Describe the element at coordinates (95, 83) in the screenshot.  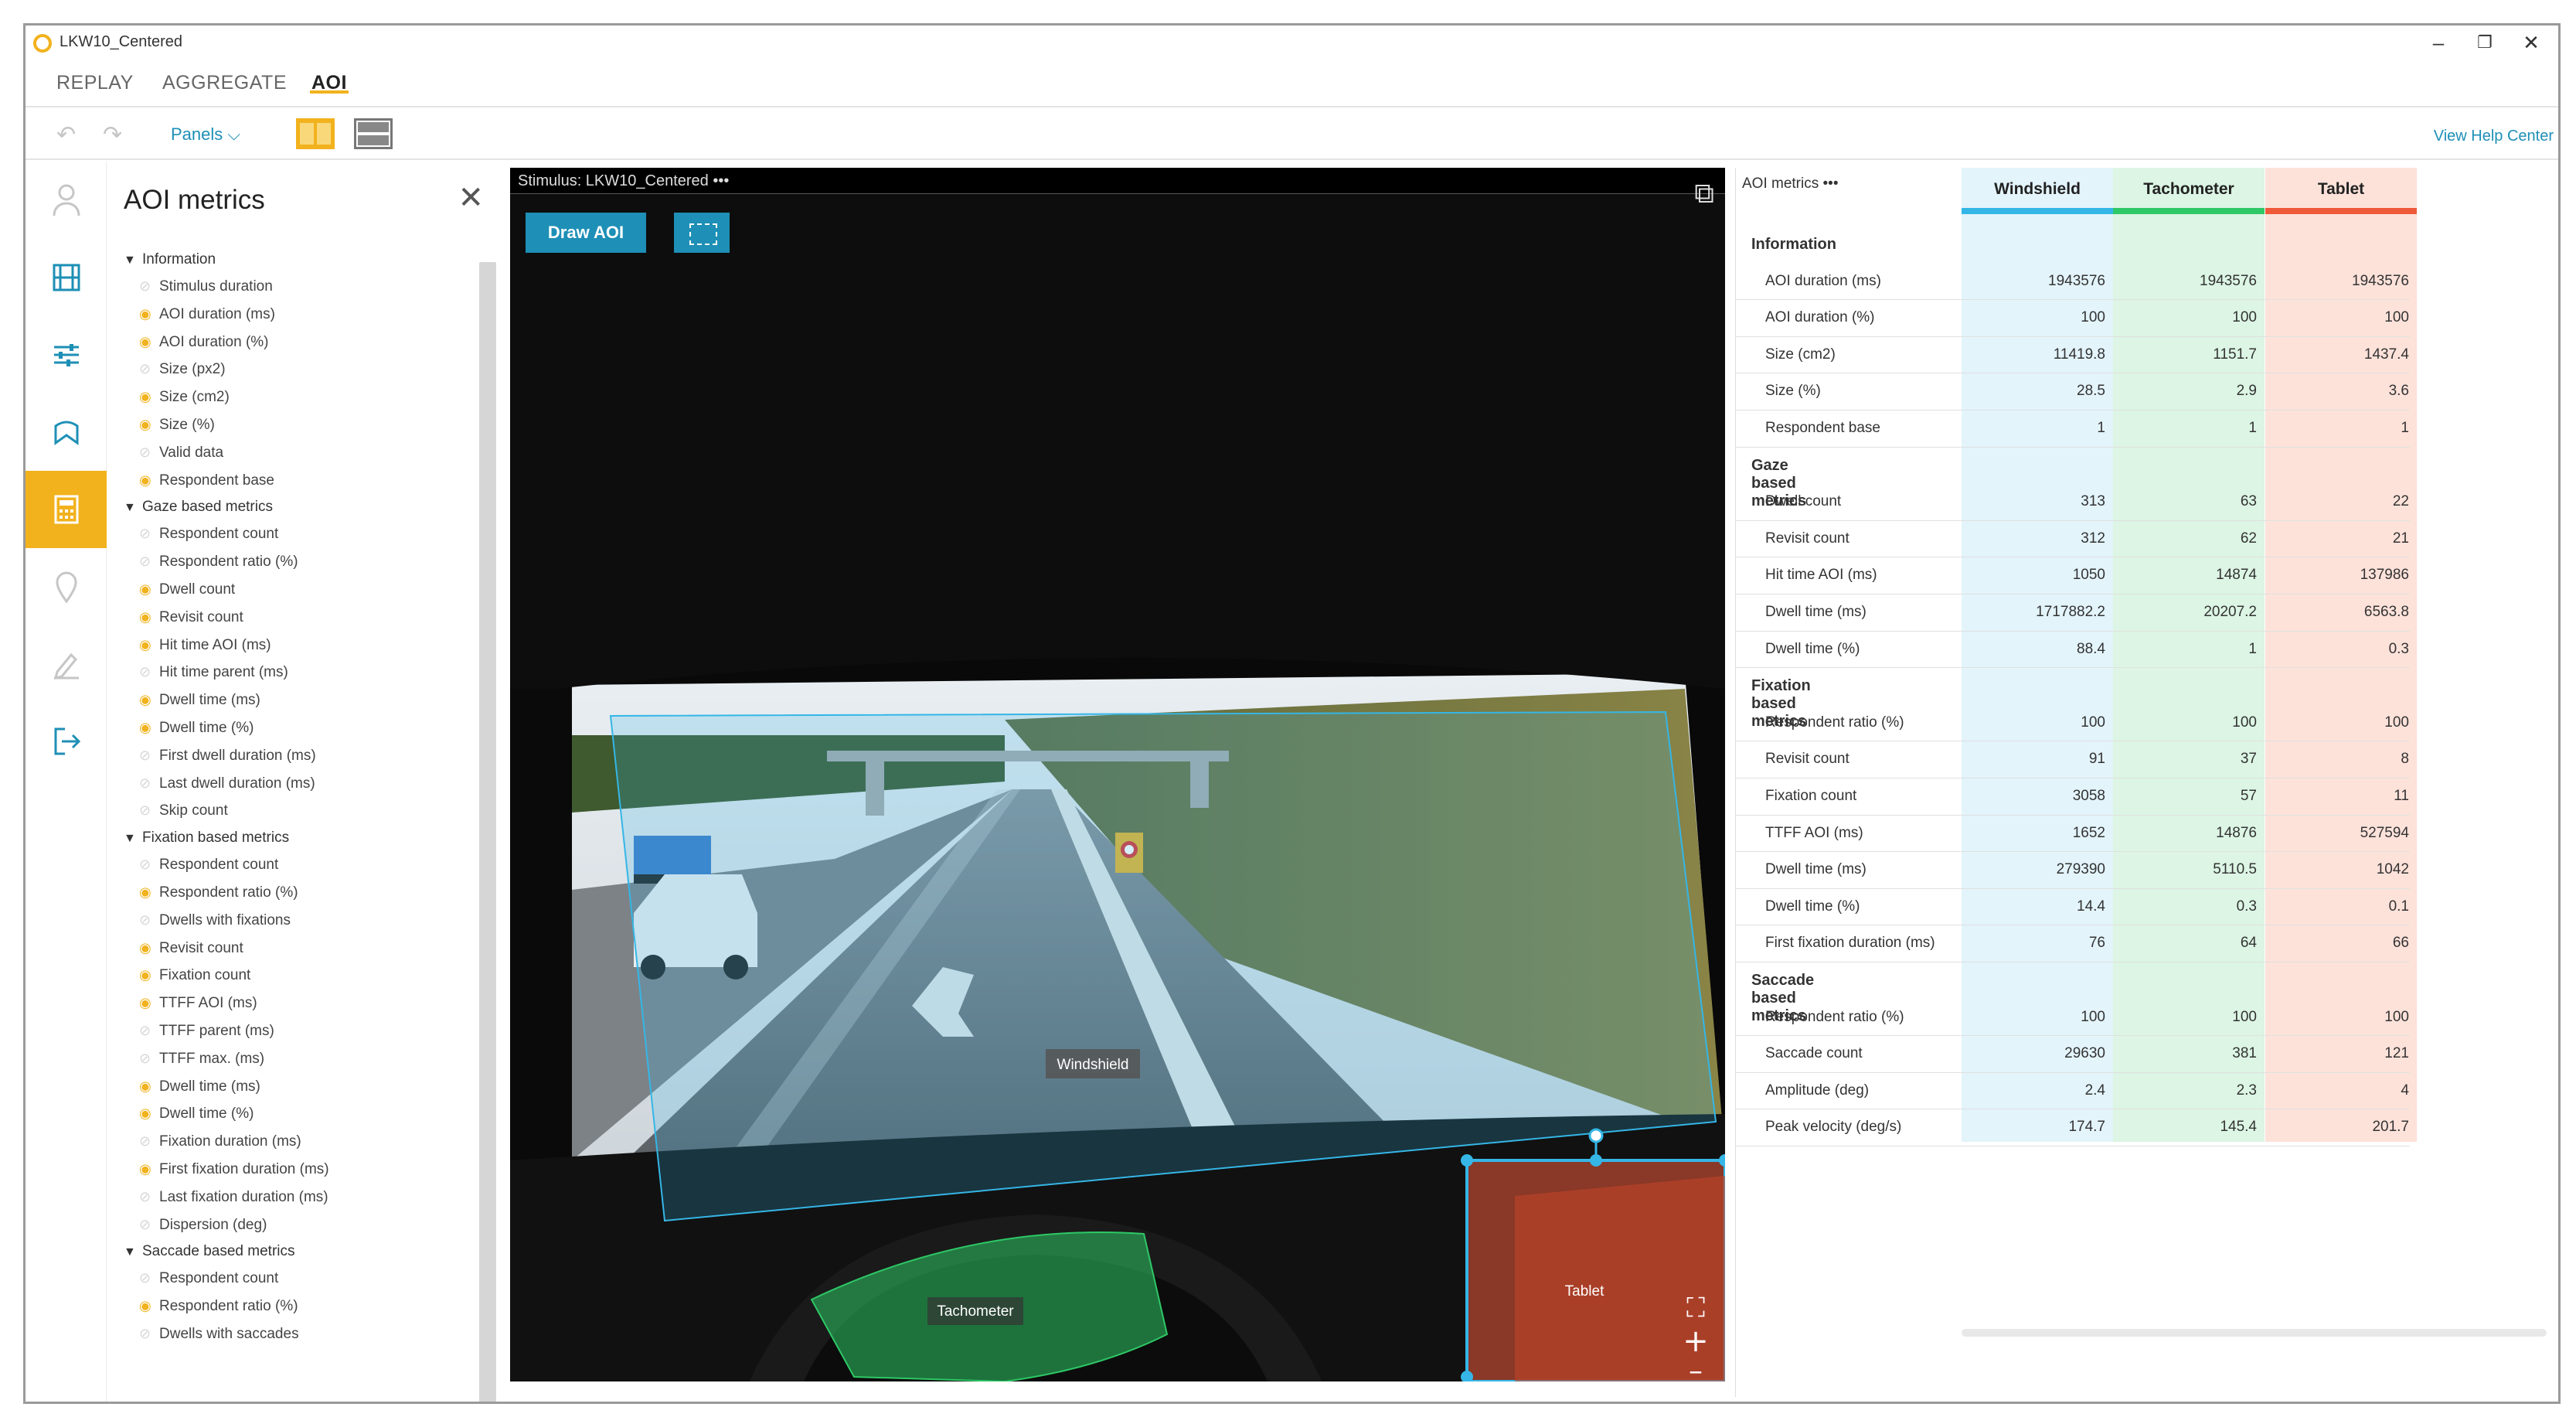
I see `tab-replay: REPLAY` at that location.